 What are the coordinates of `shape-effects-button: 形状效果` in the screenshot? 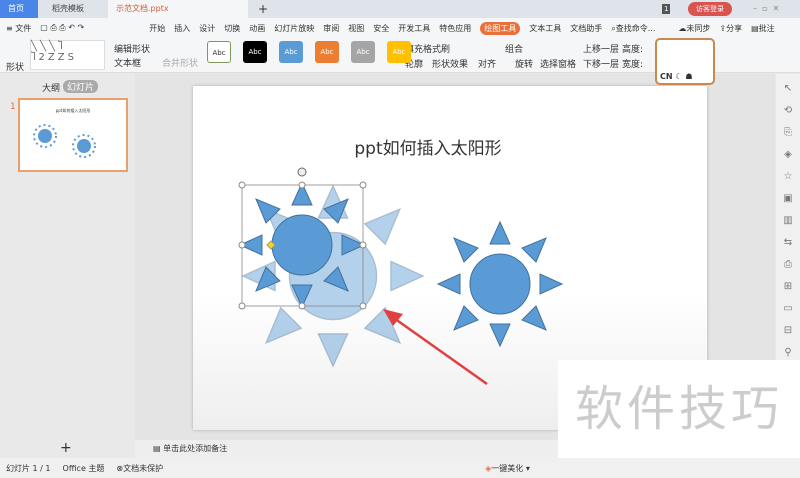 It's located at (450, 63).